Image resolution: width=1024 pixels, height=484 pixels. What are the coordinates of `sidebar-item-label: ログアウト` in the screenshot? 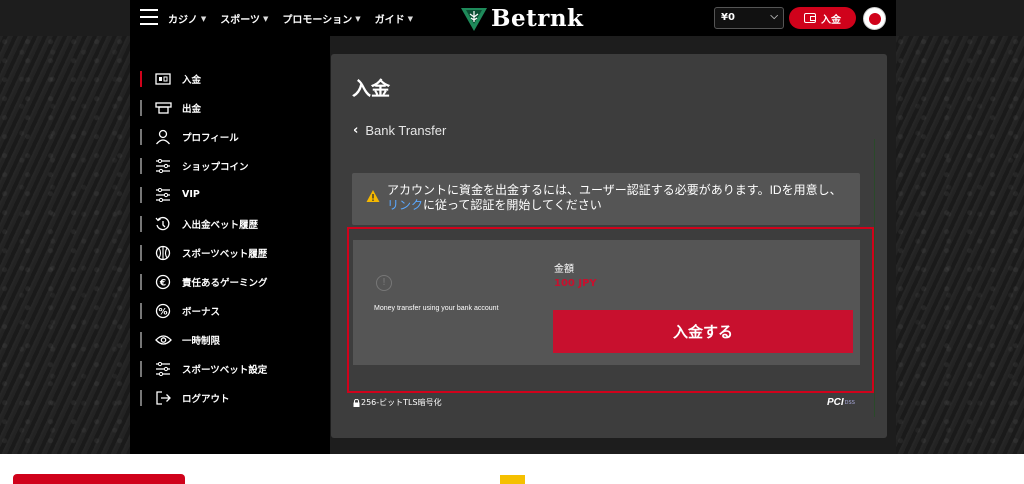 It's located at (206, 399).